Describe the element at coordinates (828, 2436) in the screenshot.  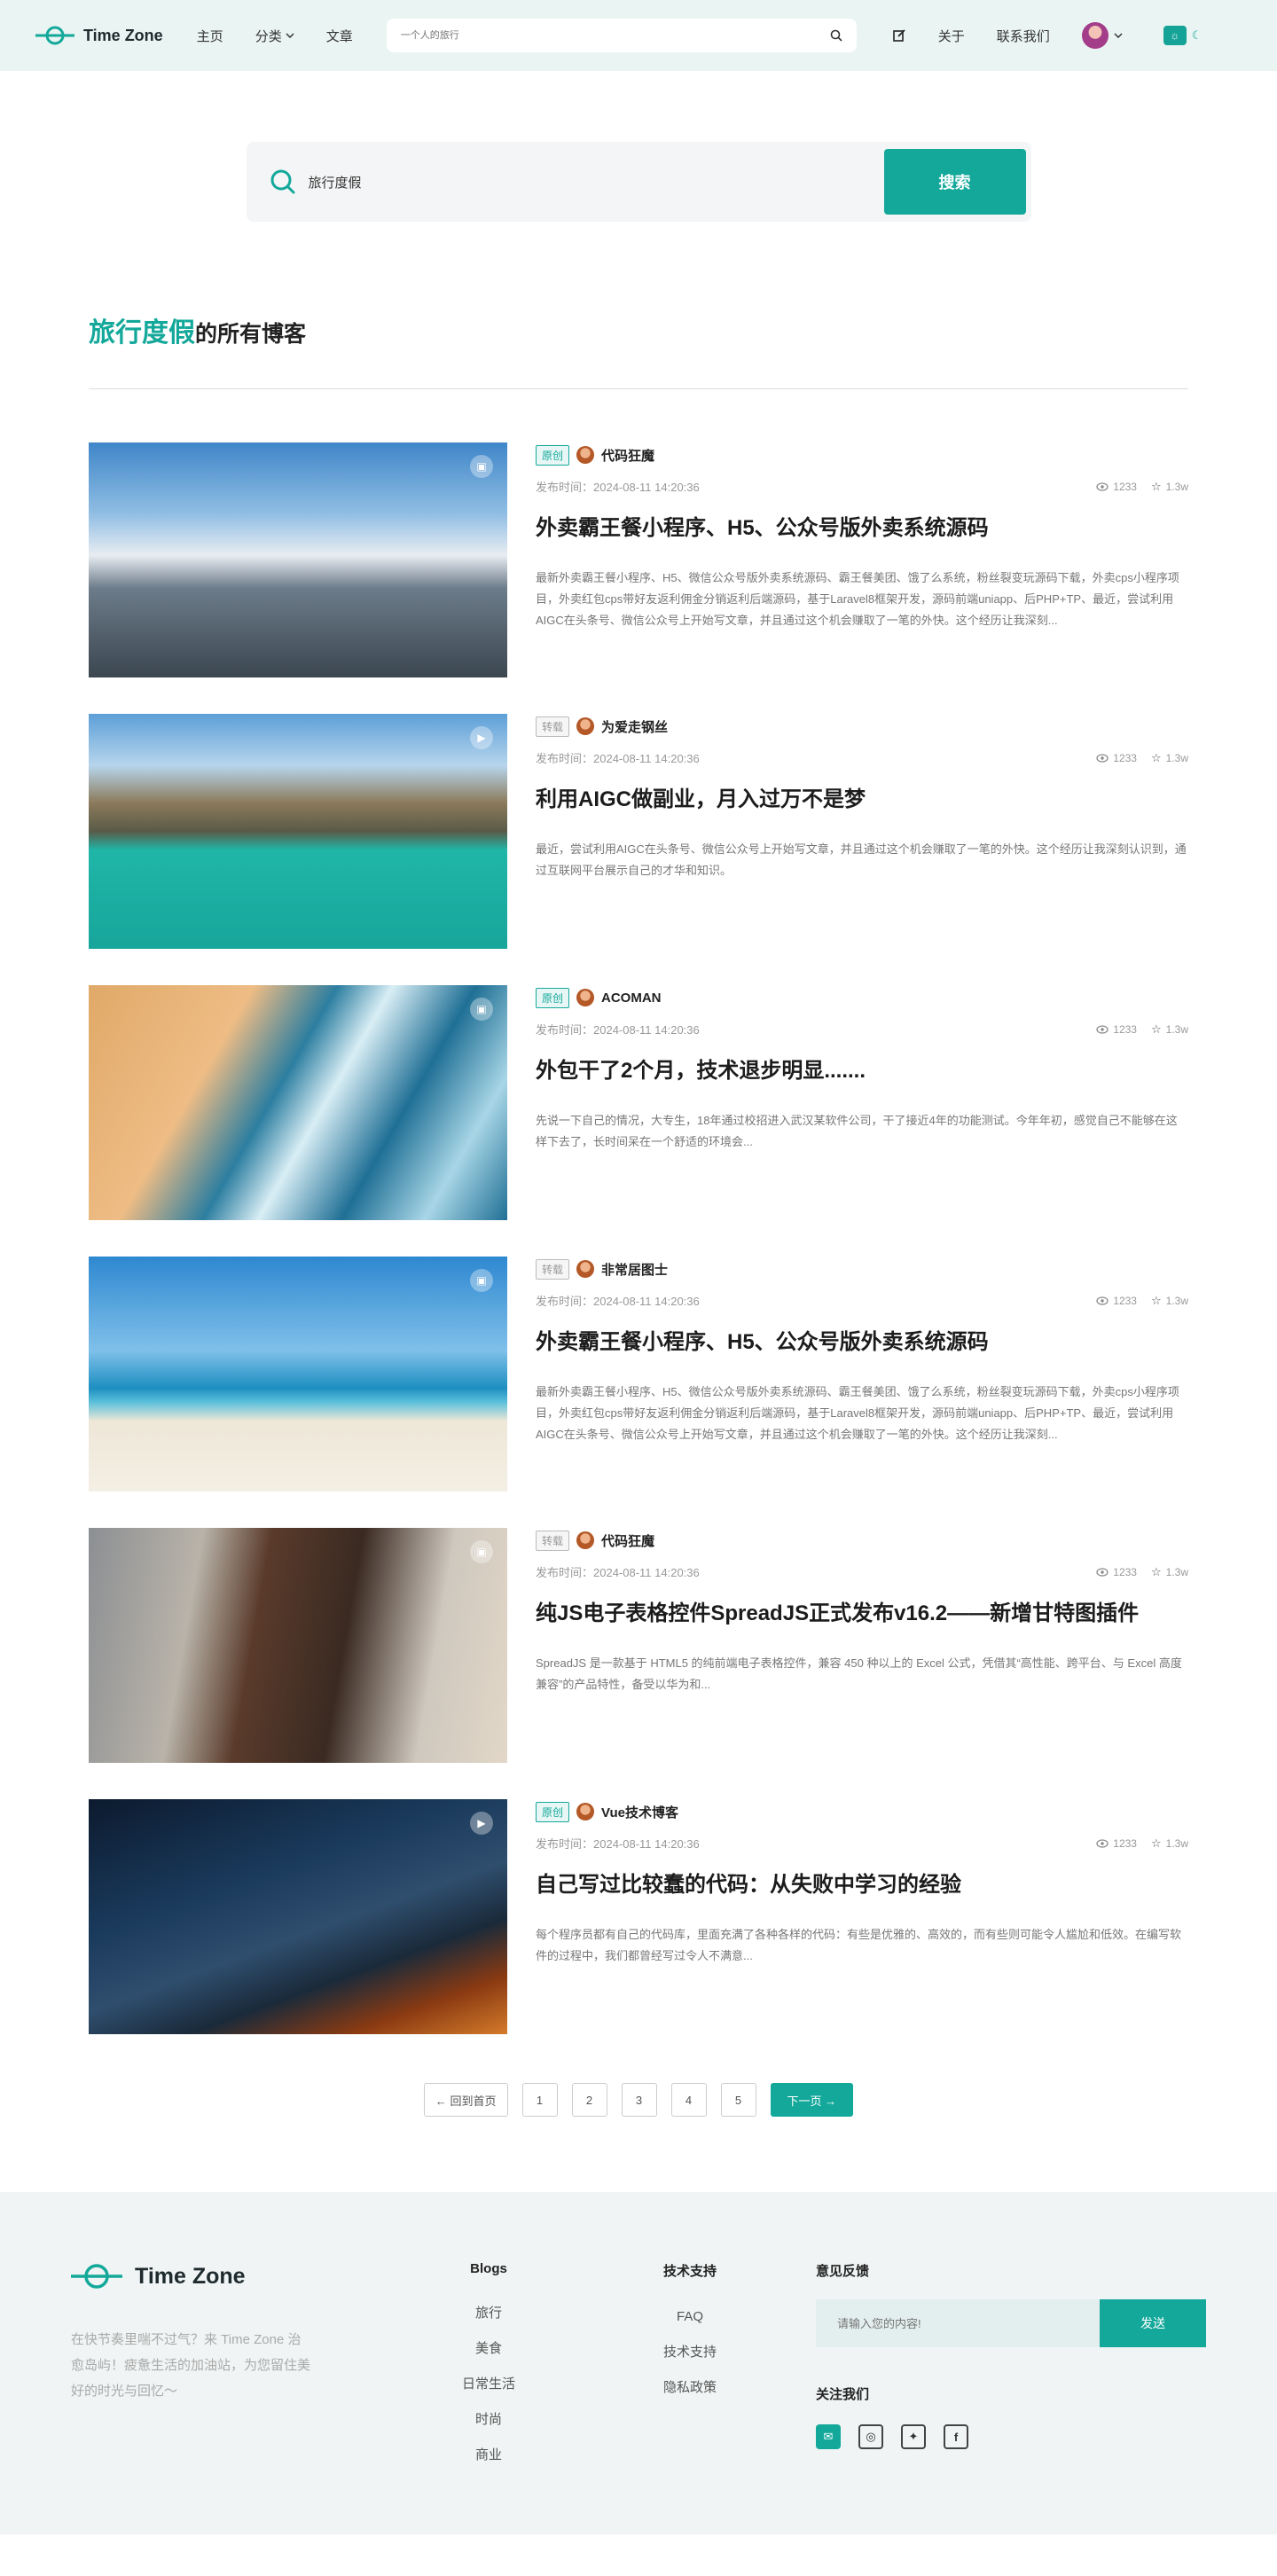
I see `wechat-icon: ✉` at that location.